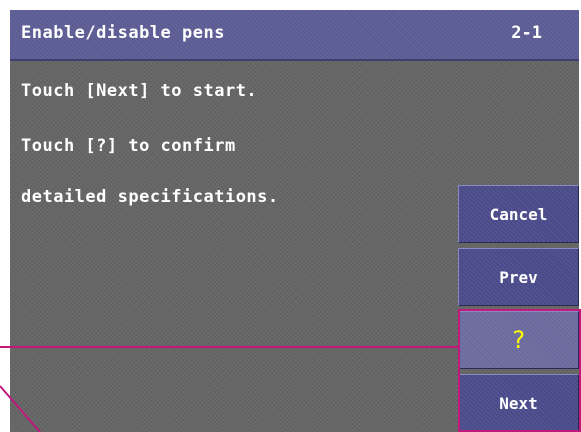 Image resolution: width=581 pixels, height=432 pixels. I want to click on title-bar: Enable/disable pens 2-1, so click(294, 35).